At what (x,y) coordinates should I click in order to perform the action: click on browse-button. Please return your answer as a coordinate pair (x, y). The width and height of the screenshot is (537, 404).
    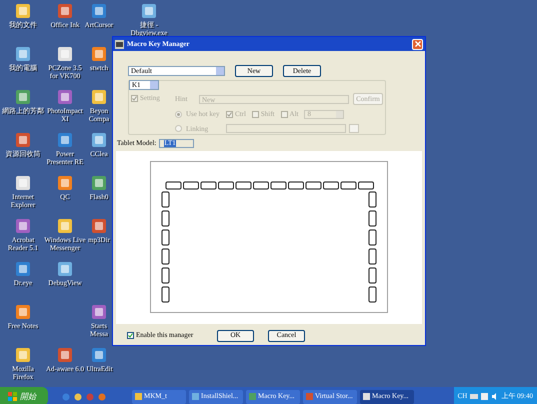
    Looking at the image, I should click on (354, 129).